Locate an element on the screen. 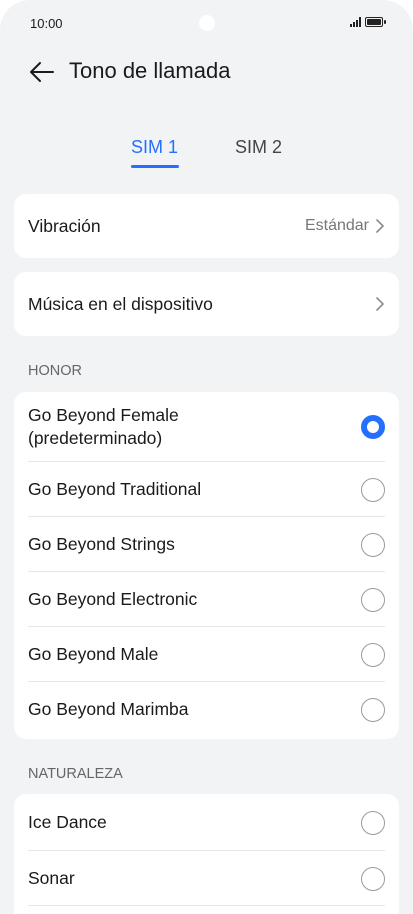 This screenshot has width=413, height=914. arrow-left-icon is located at coordinates (42, 72).